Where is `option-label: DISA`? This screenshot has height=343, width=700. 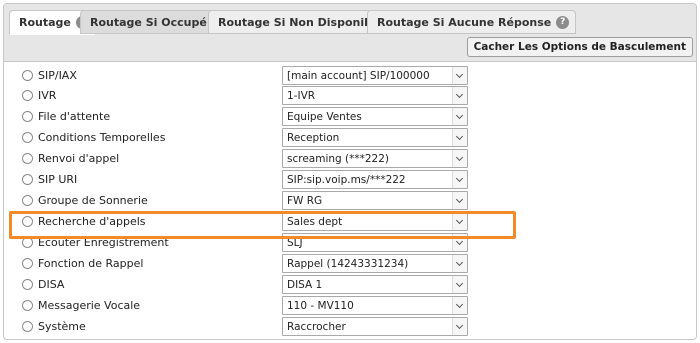
option-label: DISA is located at coordinates (51, 284).